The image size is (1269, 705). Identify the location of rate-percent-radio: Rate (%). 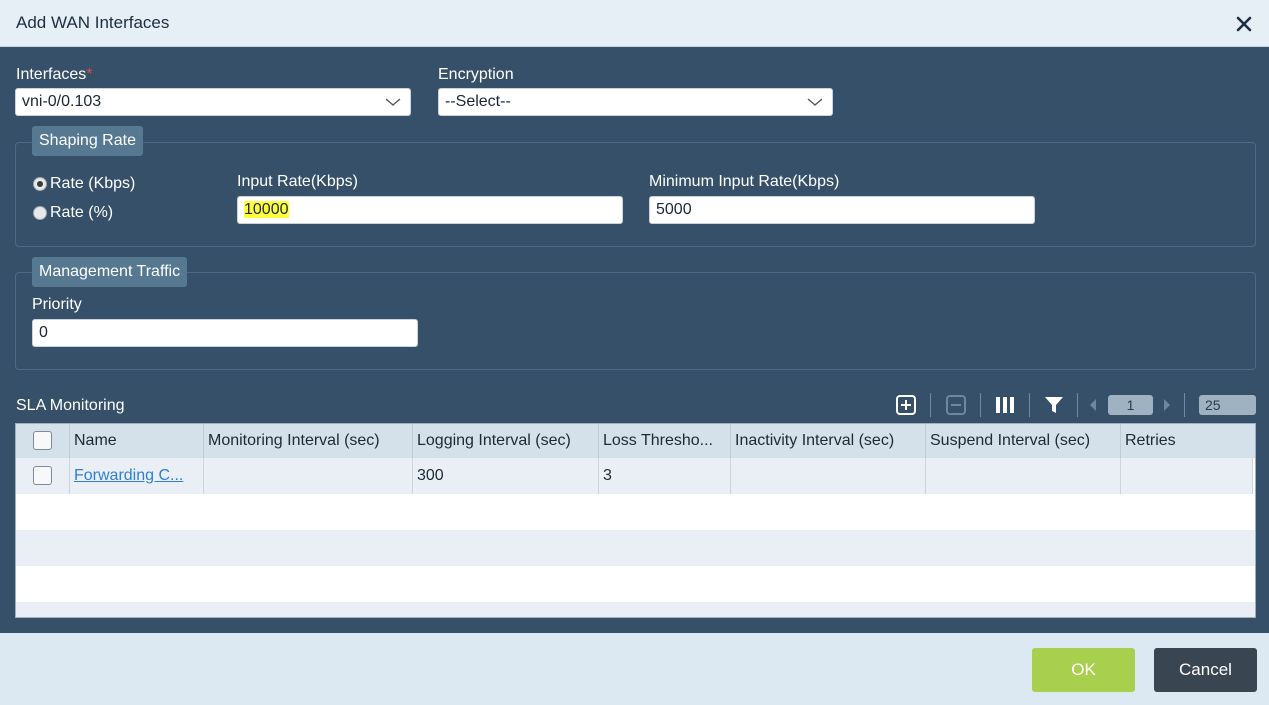
(73, 213).